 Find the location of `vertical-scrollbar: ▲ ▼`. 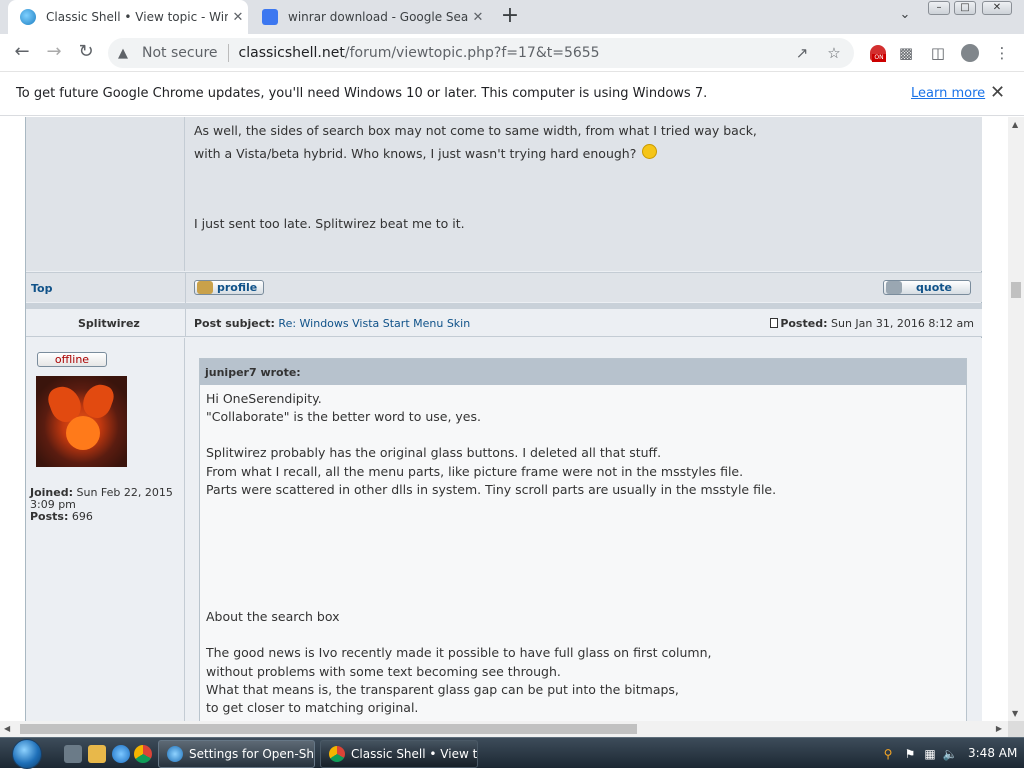

vertical-scrollbar: ▲ ▼ is located at coordinates (1016, 419).